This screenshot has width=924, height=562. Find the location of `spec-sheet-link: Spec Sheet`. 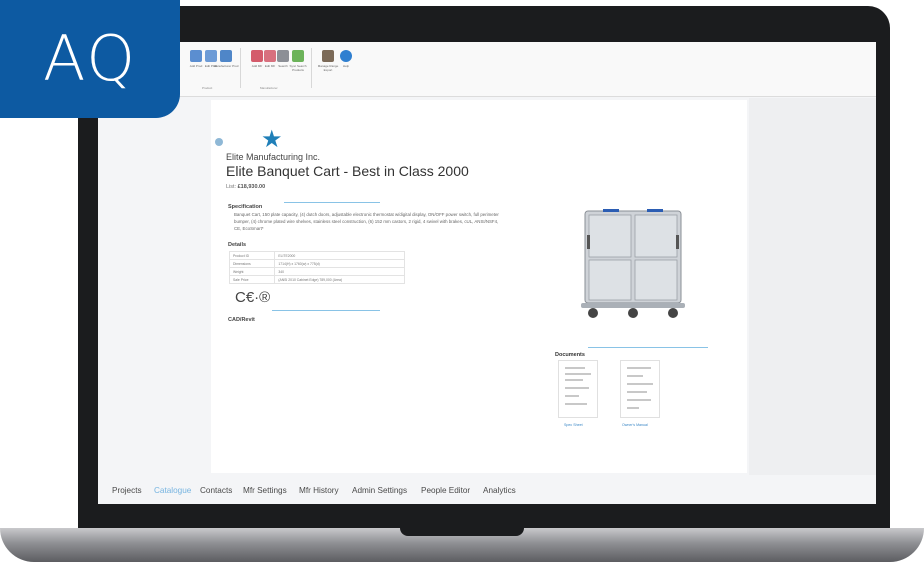

spec-sheet-link: Spec Sheet is located at coordinates (573, 425).